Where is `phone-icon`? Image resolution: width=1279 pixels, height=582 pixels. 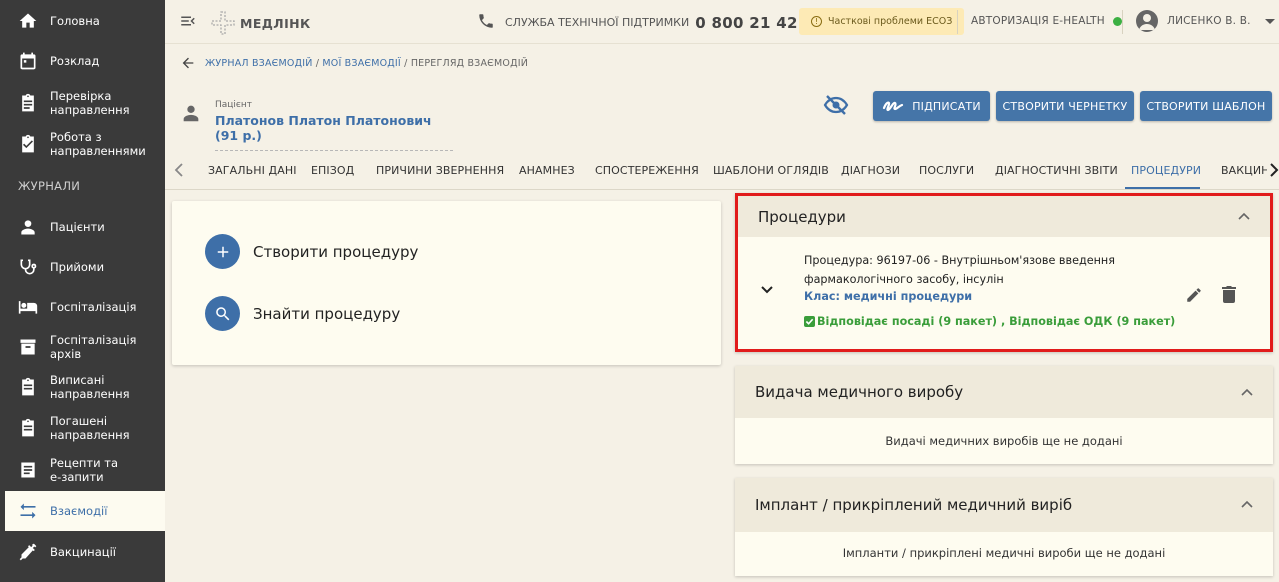 phone-icon is located at coordinates (491, 22).